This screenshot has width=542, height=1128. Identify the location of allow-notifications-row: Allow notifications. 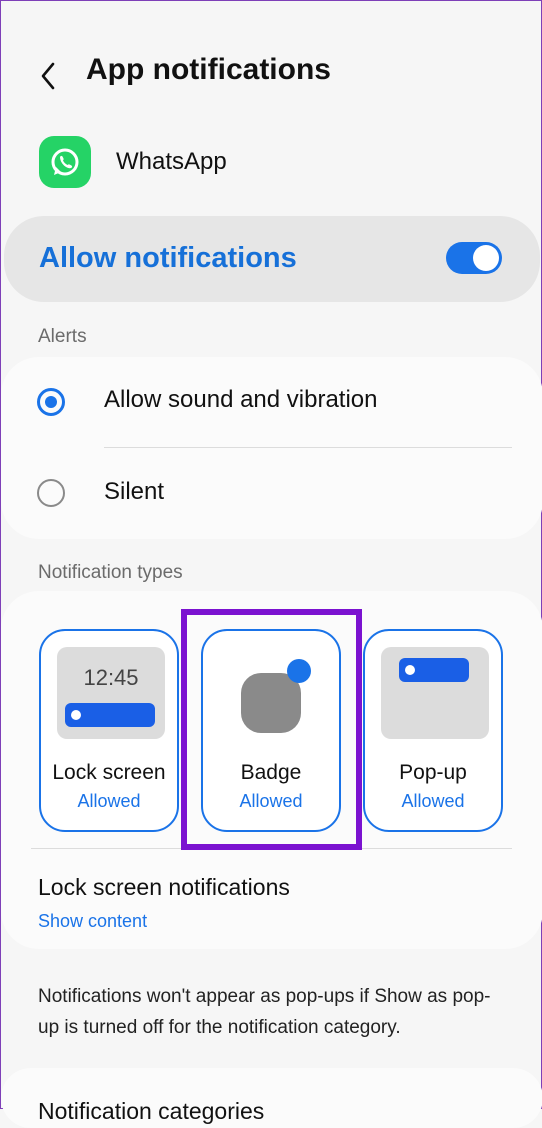
(272, 259).